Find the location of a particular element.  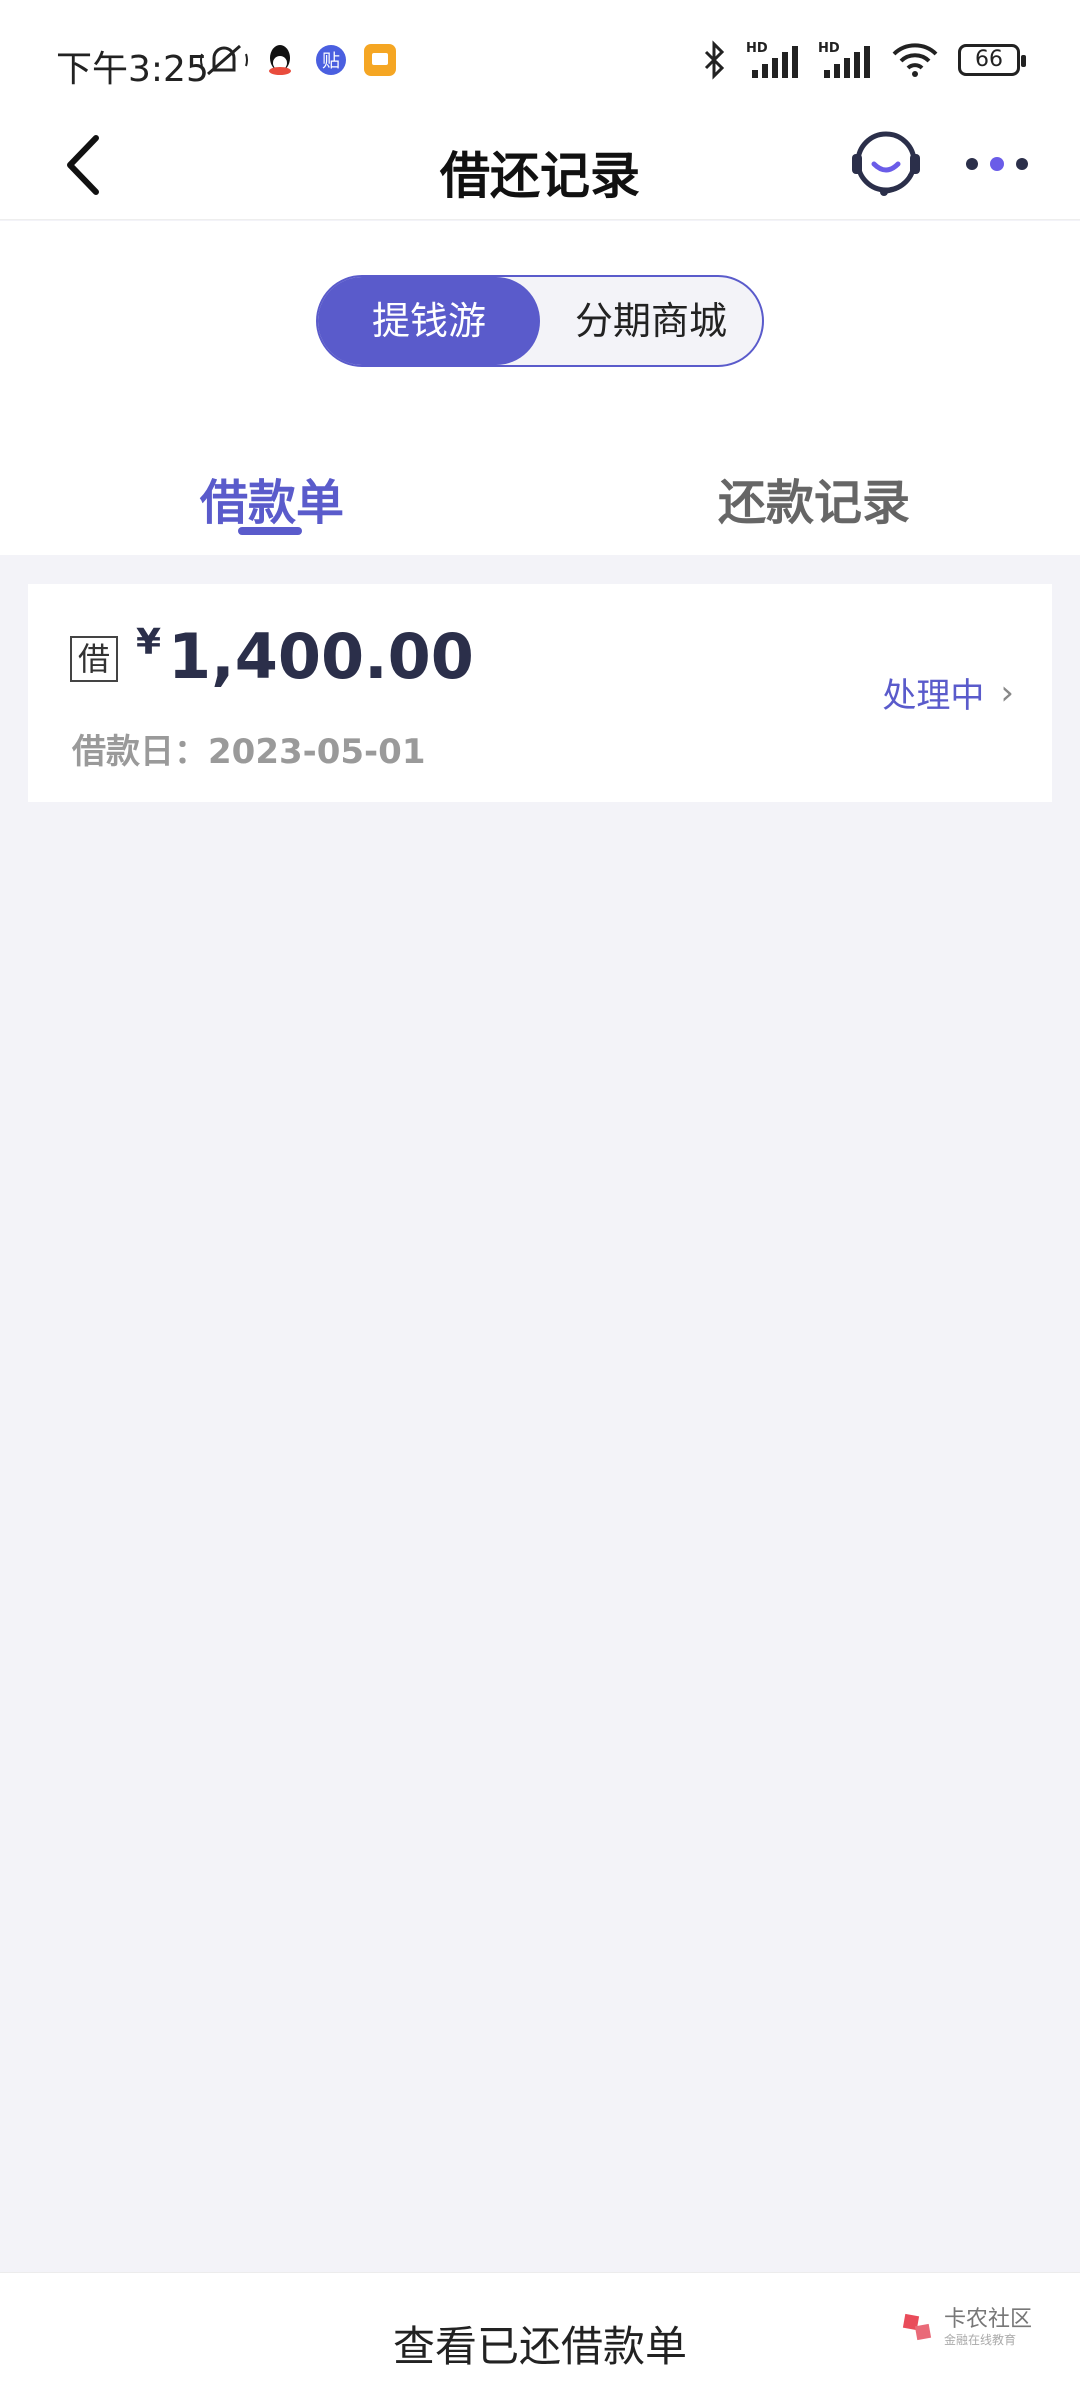

bottom-bar: 查看已还借款单 卡农社区 金融在线教育 is located at coordinates (540, 2336).